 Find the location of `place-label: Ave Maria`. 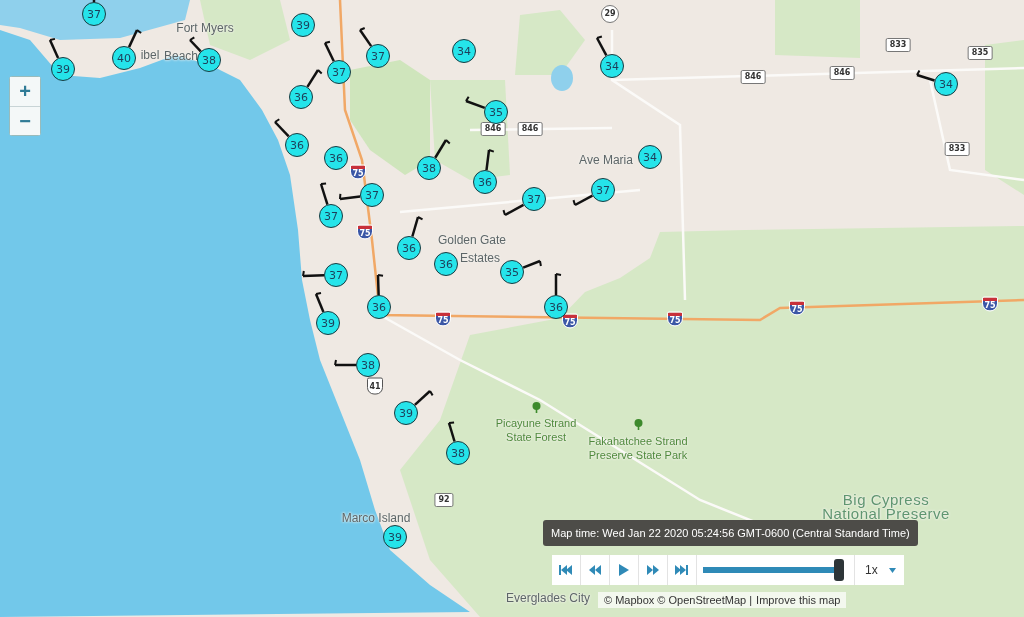

place-label: Ave Maria is located at coordinates (606, 160).